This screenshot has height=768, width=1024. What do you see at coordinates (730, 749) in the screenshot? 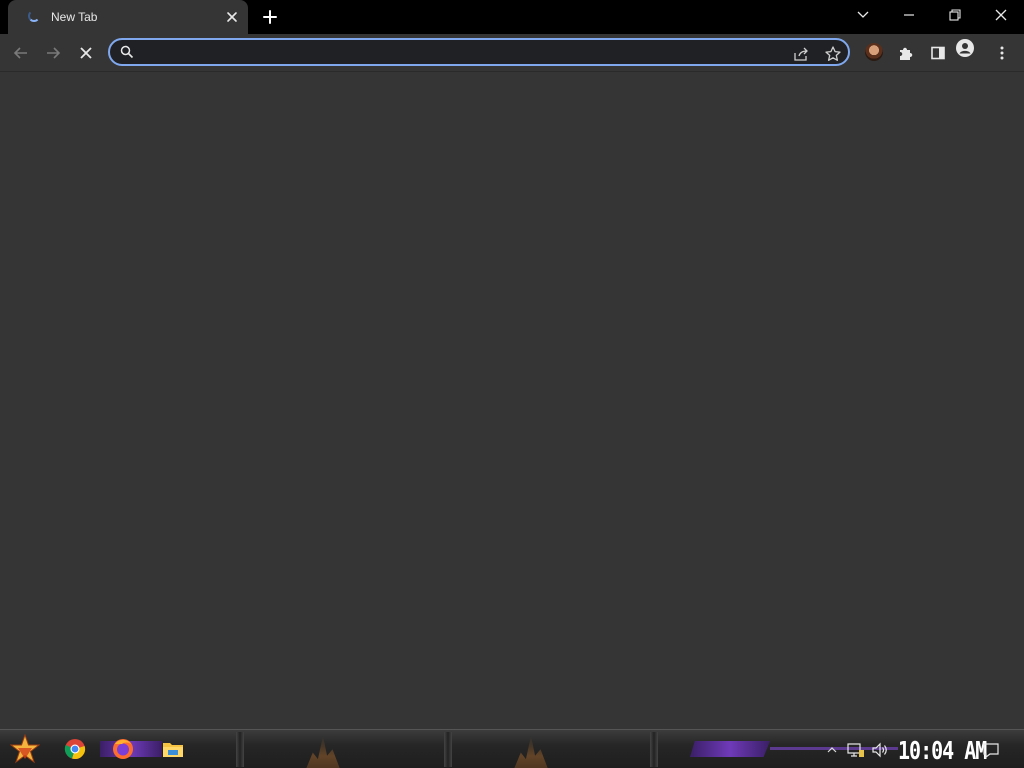
I see `purple-accent-decoration` at bounding box center [730, 749].